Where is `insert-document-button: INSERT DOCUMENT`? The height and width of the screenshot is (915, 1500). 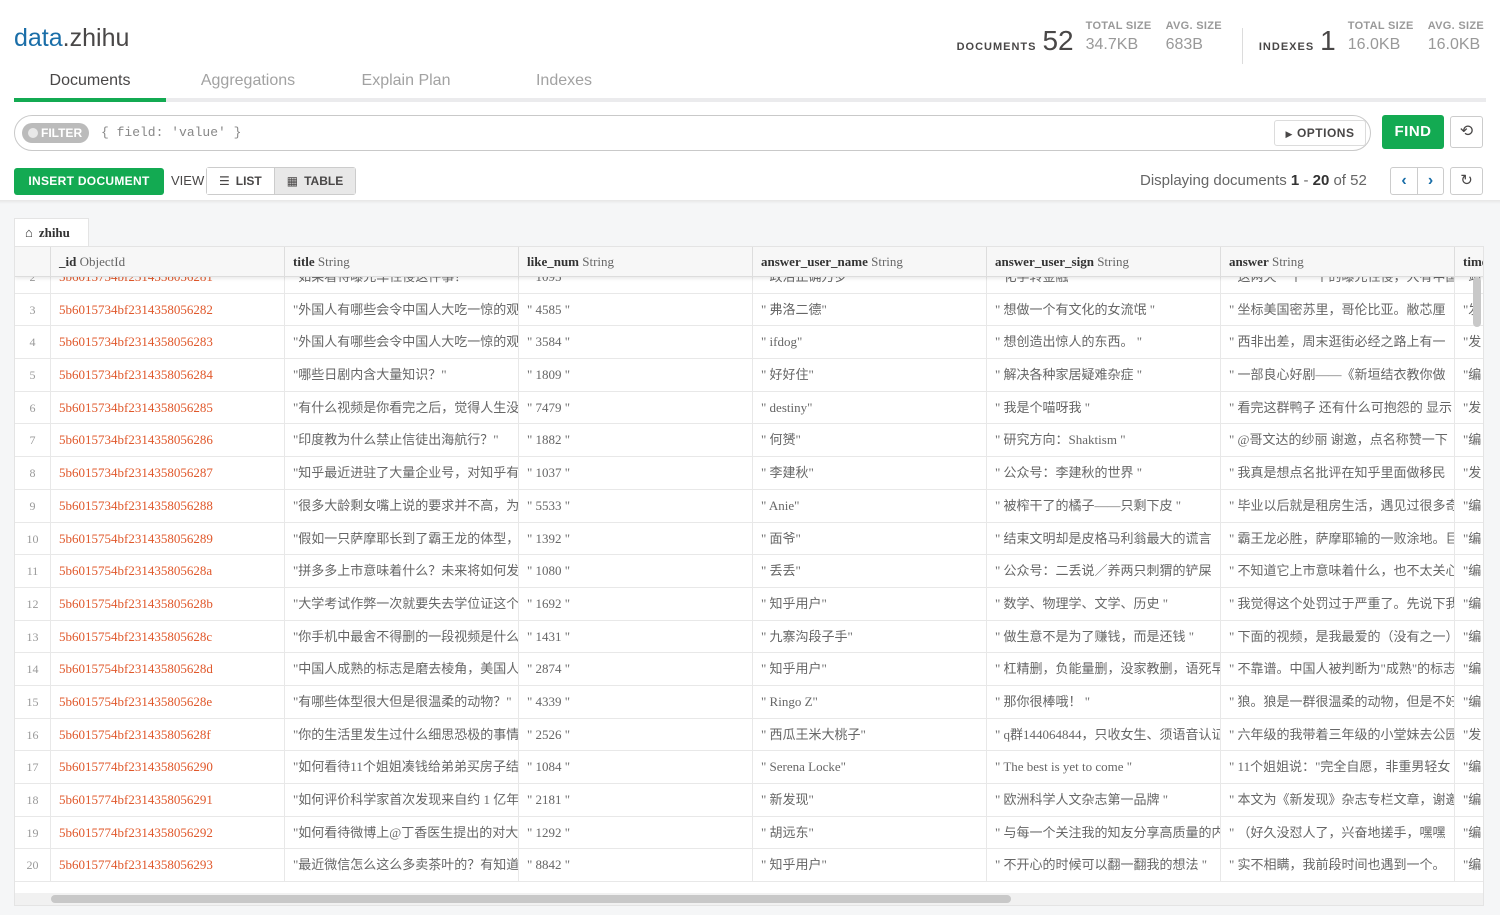 insert-document-button: INSERT DOCUMENT is located at coordinates (89, 181).